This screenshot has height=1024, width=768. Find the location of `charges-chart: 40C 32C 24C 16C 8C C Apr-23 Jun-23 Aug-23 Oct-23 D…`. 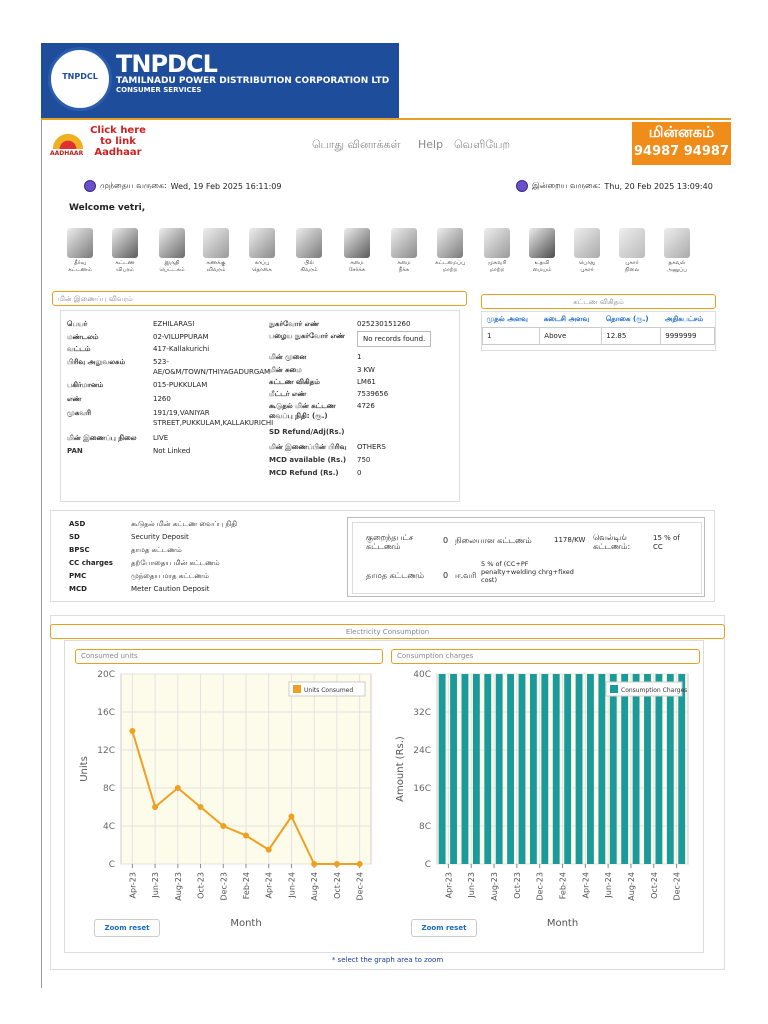

charges-chart: 40C 32C 24C 16C 8C C Apr-23 Jun-23 Aug-23 Oct-23 D… is located at coordinates (545, 803).